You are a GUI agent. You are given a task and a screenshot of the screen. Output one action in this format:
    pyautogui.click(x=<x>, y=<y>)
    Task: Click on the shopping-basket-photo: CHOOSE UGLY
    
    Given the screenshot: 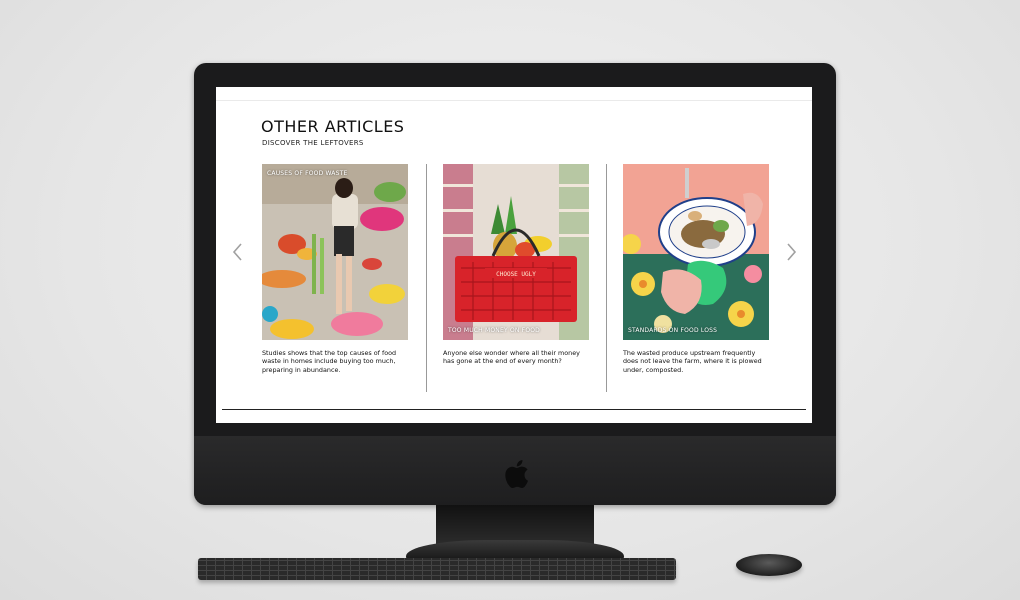 What is the action you would take?
    pyautogui.click(x=516, y=252)
    